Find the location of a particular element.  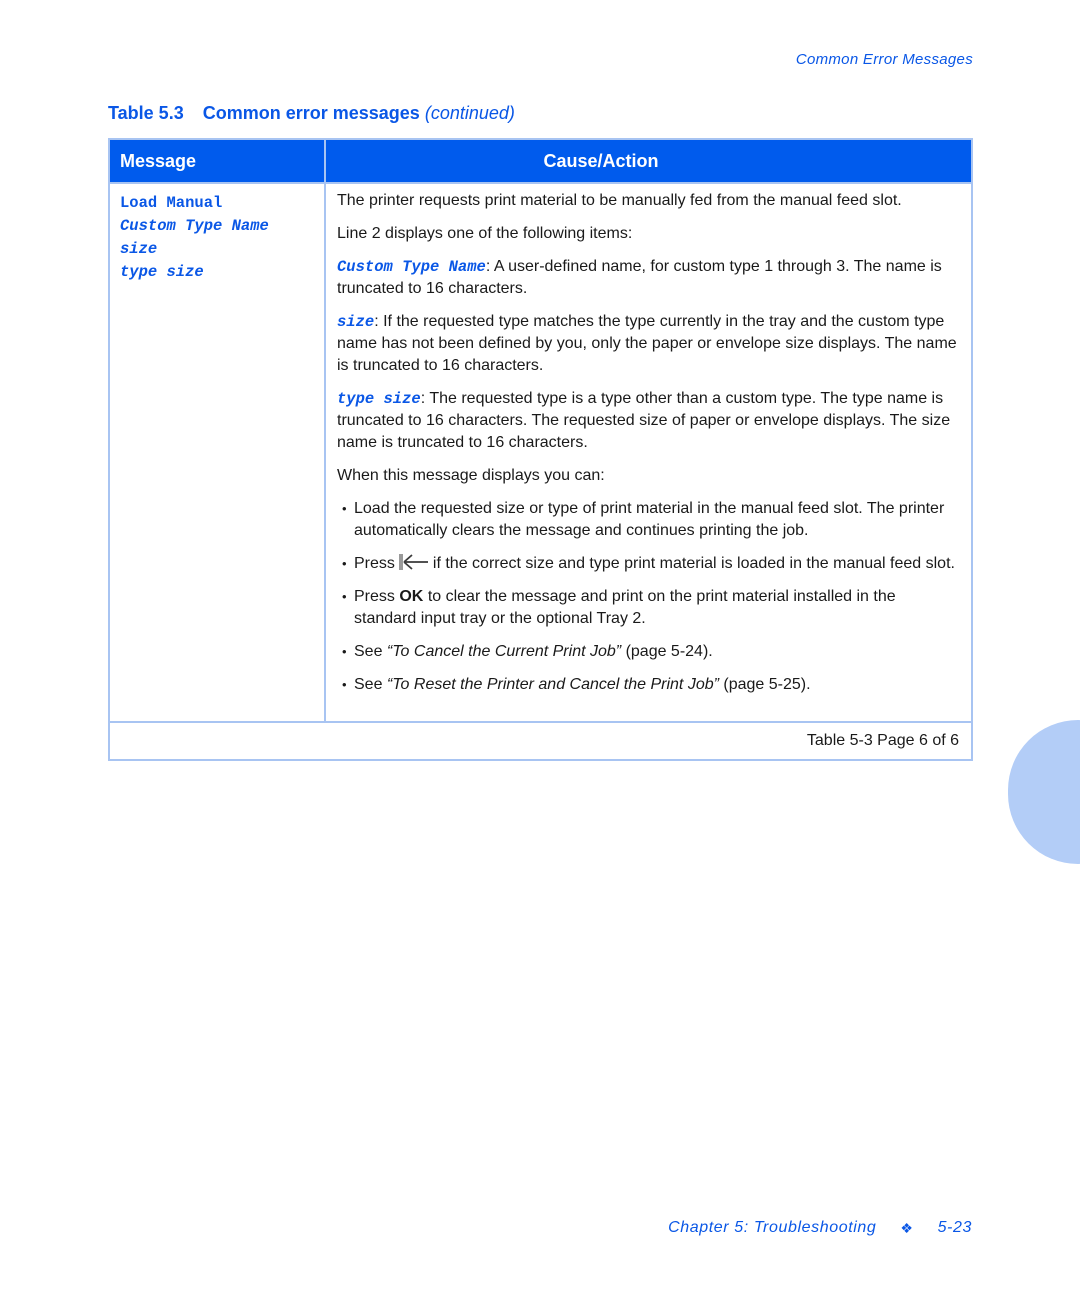

table-header-row: Message Cause/Action is located at coordinates (540, 161).